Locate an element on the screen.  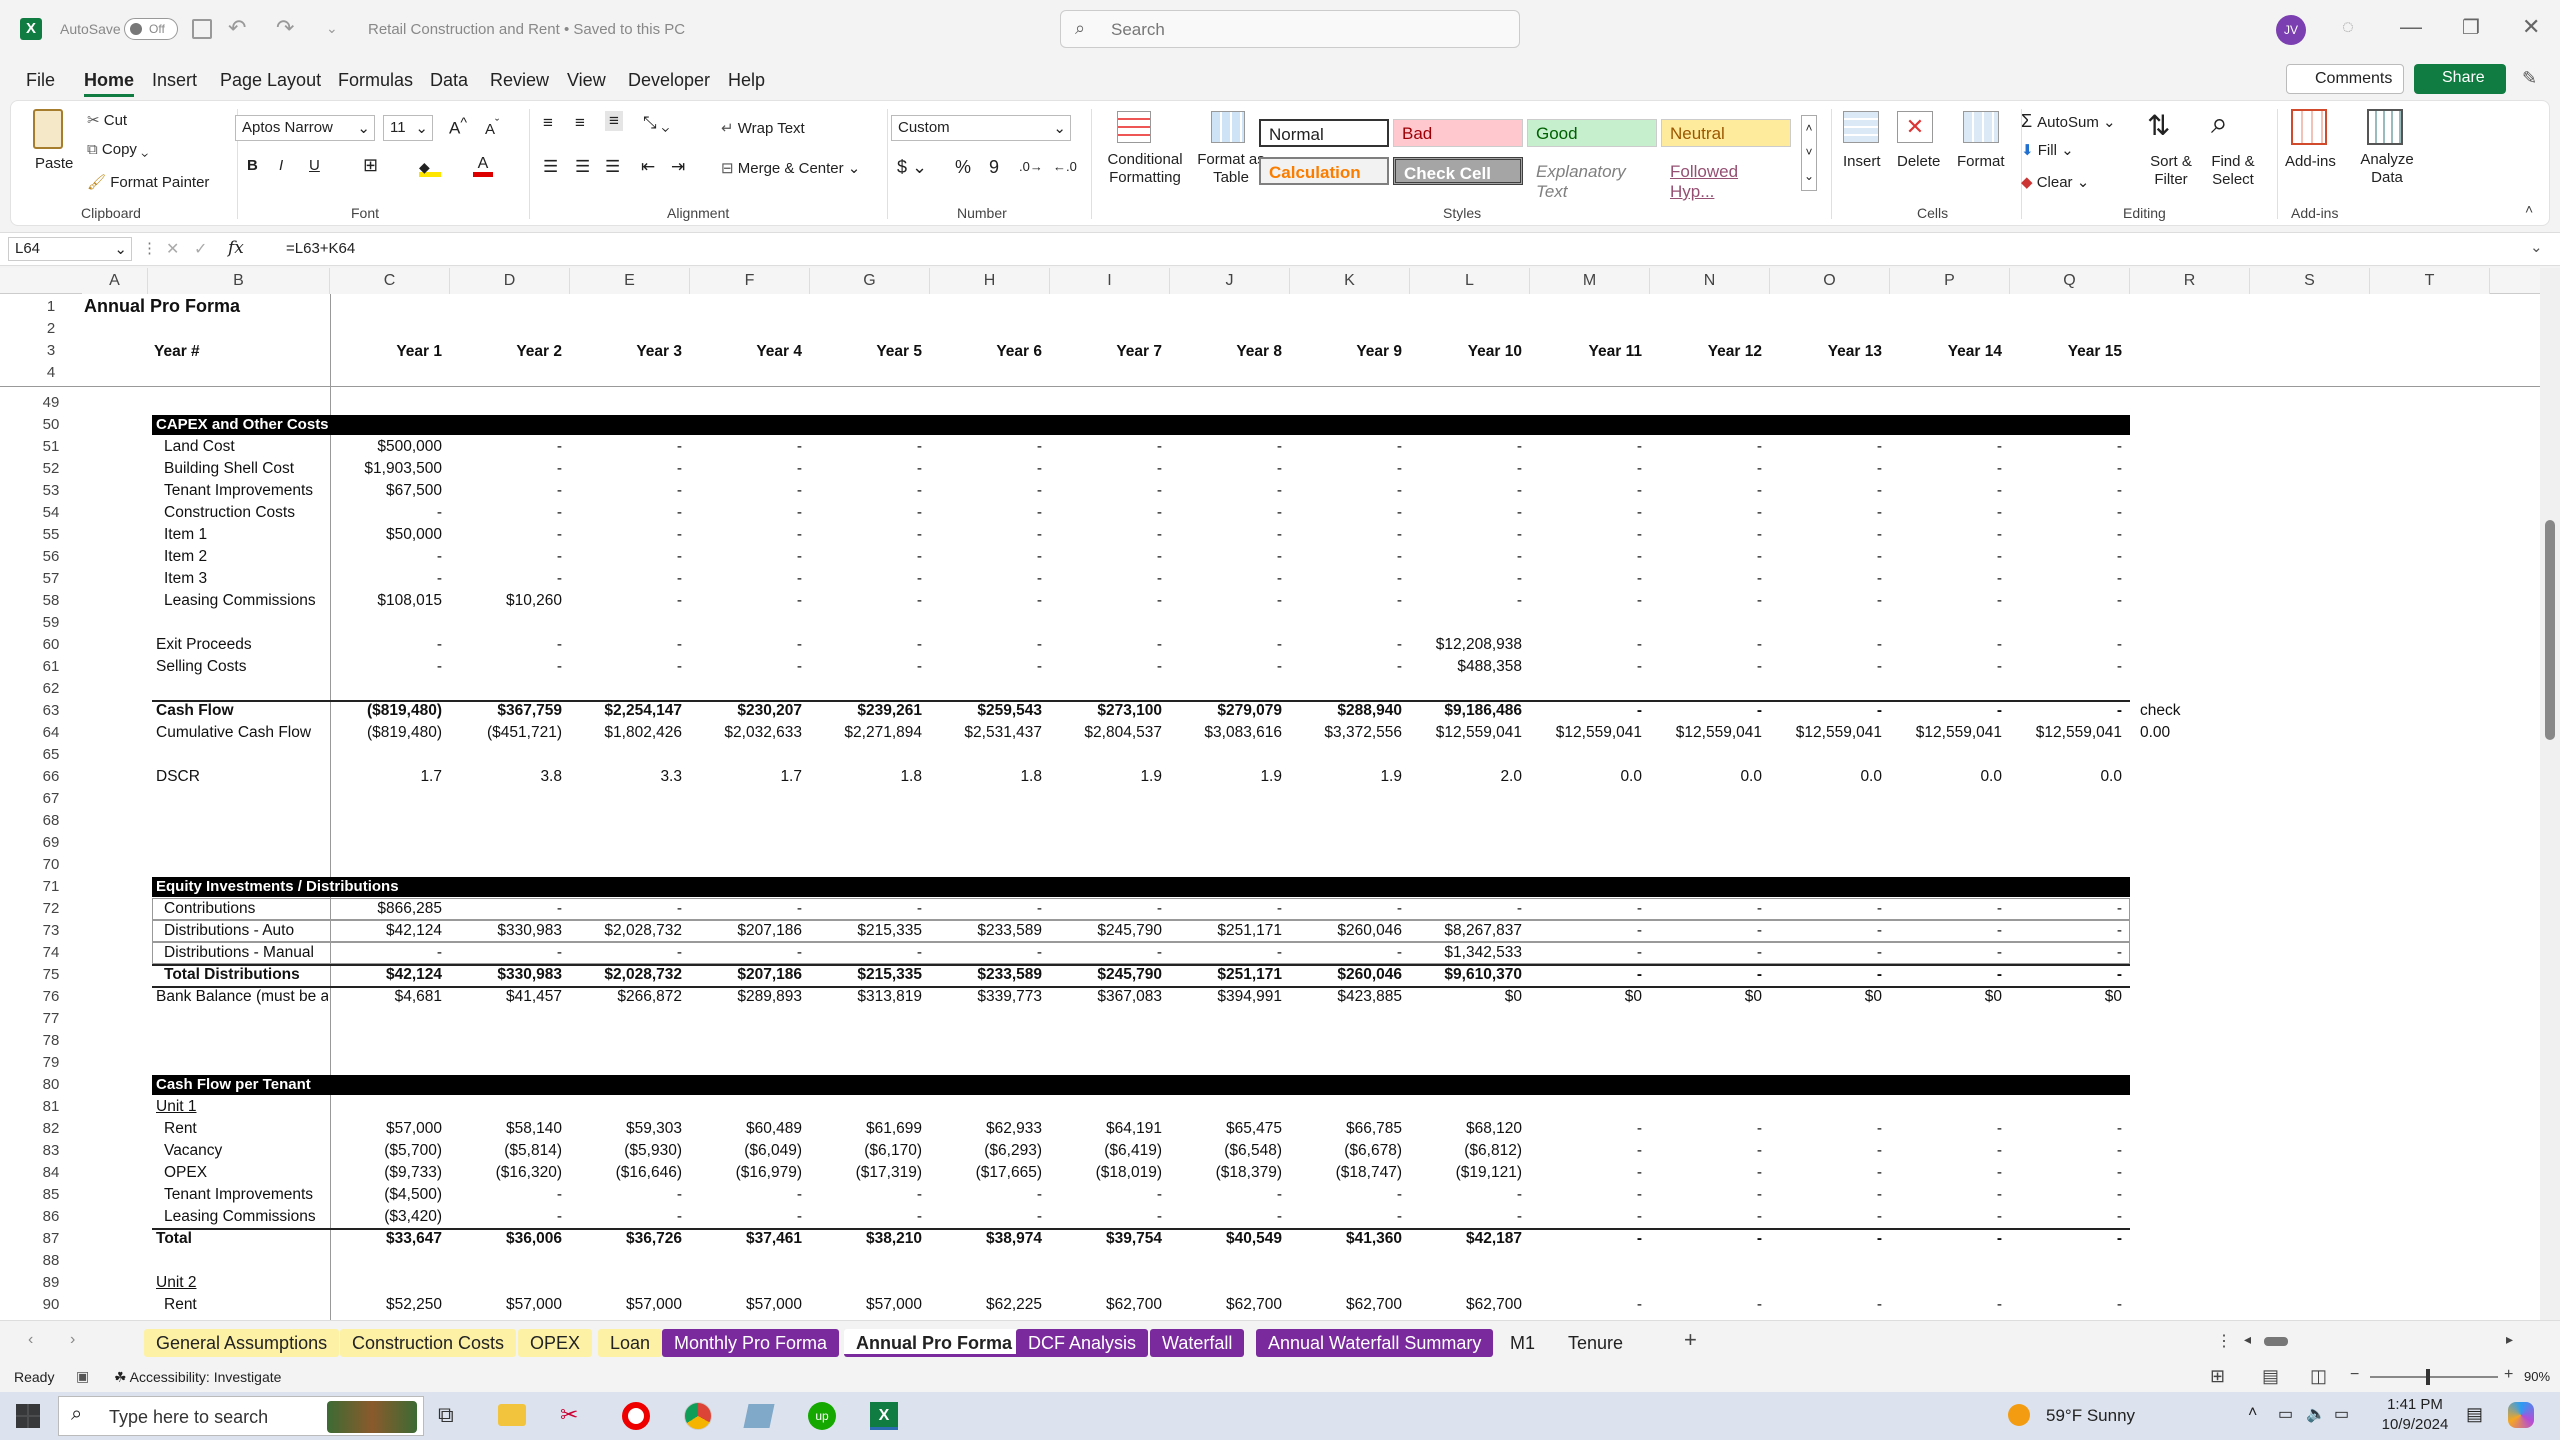
value-cell: $3,083,616 is located at coordinates (1226, 733).